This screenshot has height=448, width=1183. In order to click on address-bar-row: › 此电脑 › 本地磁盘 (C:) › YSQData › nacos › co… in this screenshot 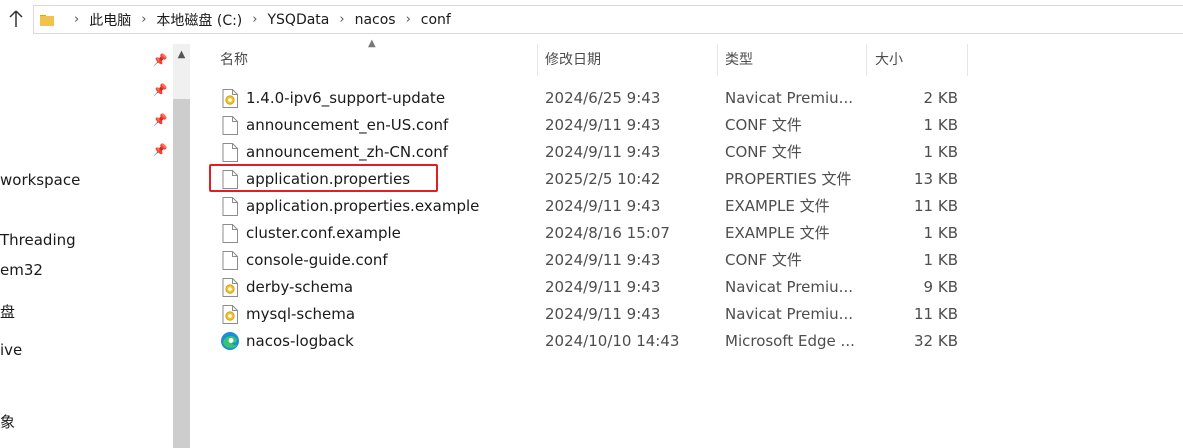, I will do `click(591, 20)`.